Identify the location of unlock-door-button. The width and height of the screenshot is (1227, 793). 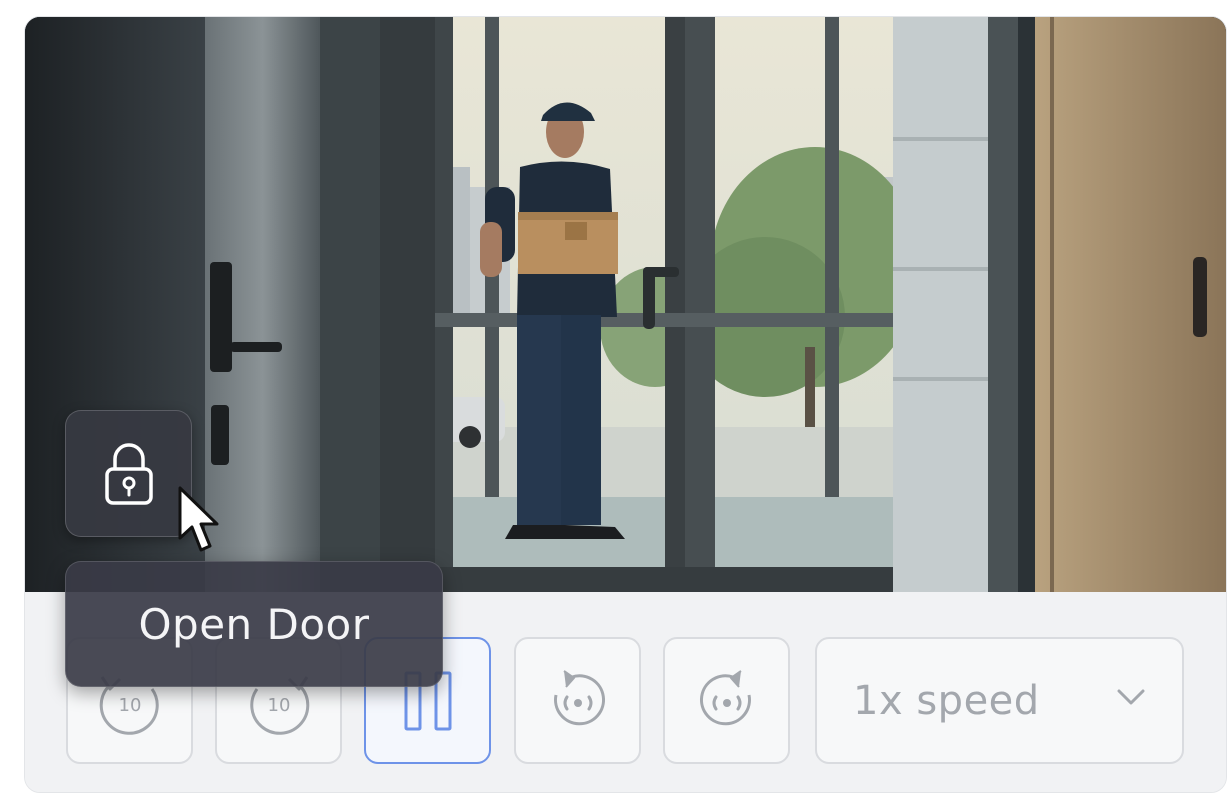
(128, 473).